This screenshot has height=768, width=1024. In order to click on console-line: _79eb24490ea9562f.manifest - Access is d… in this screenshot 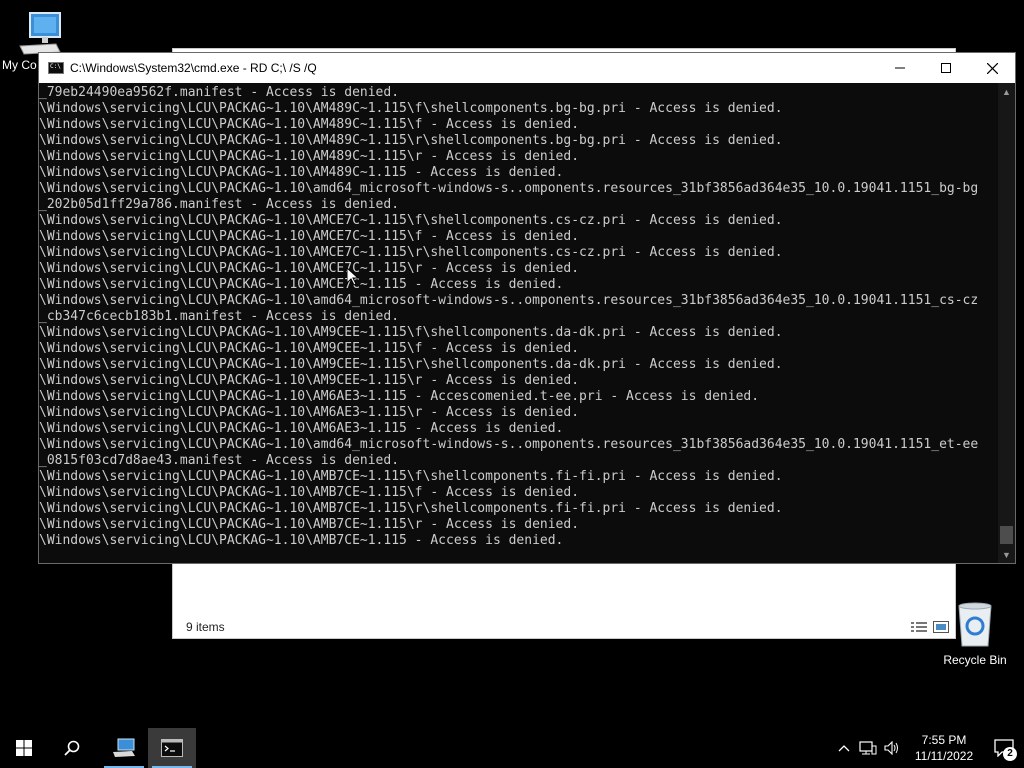, I will do `click(219, 92)`.